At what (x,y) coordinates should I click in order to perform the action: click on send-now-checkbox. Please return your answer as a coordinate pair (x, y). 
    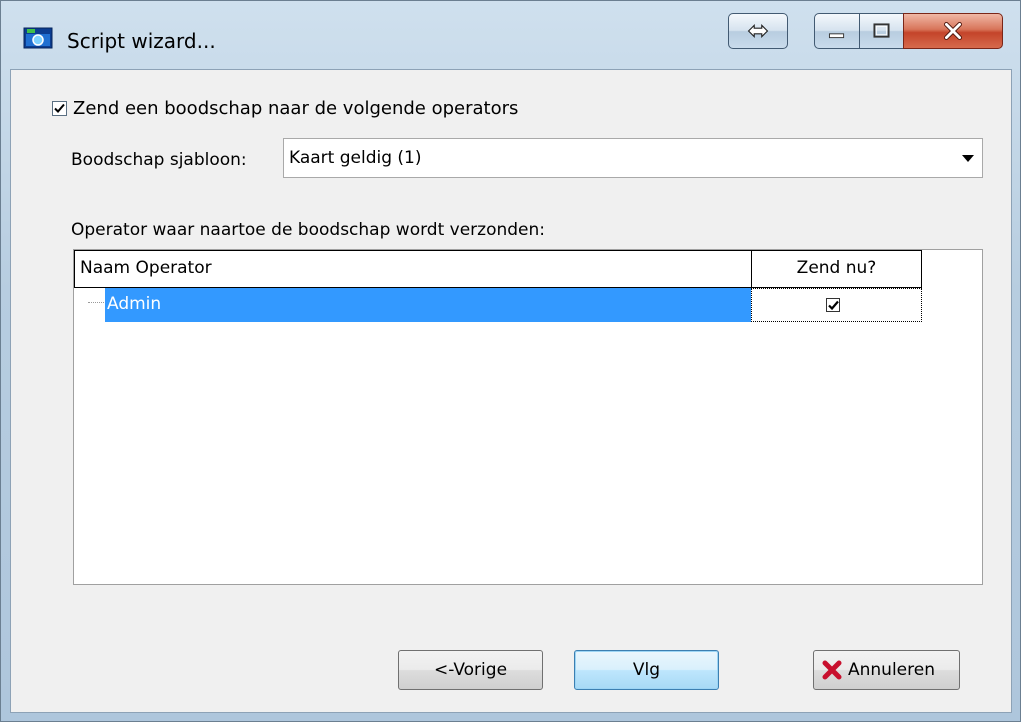
    Looking at the image, I should click on (833, 305).